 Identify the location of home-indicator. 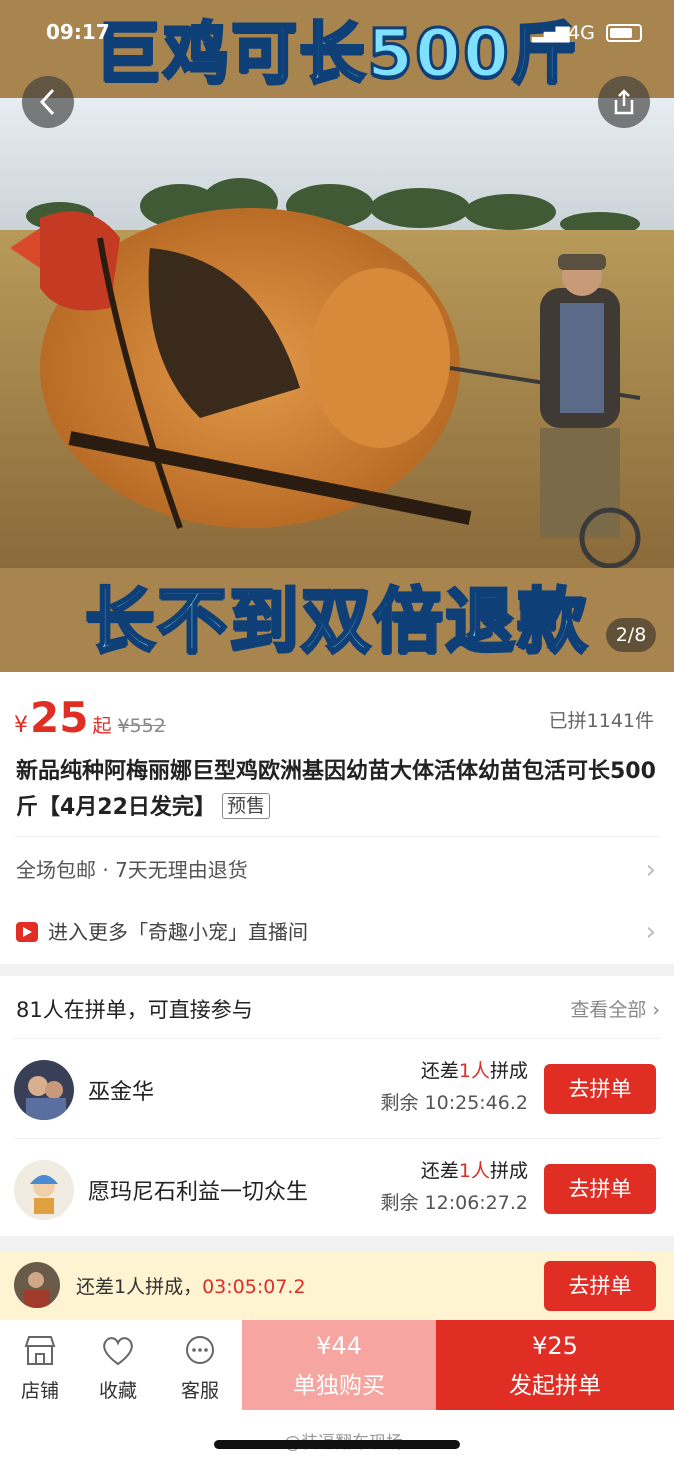
(337, 1444).